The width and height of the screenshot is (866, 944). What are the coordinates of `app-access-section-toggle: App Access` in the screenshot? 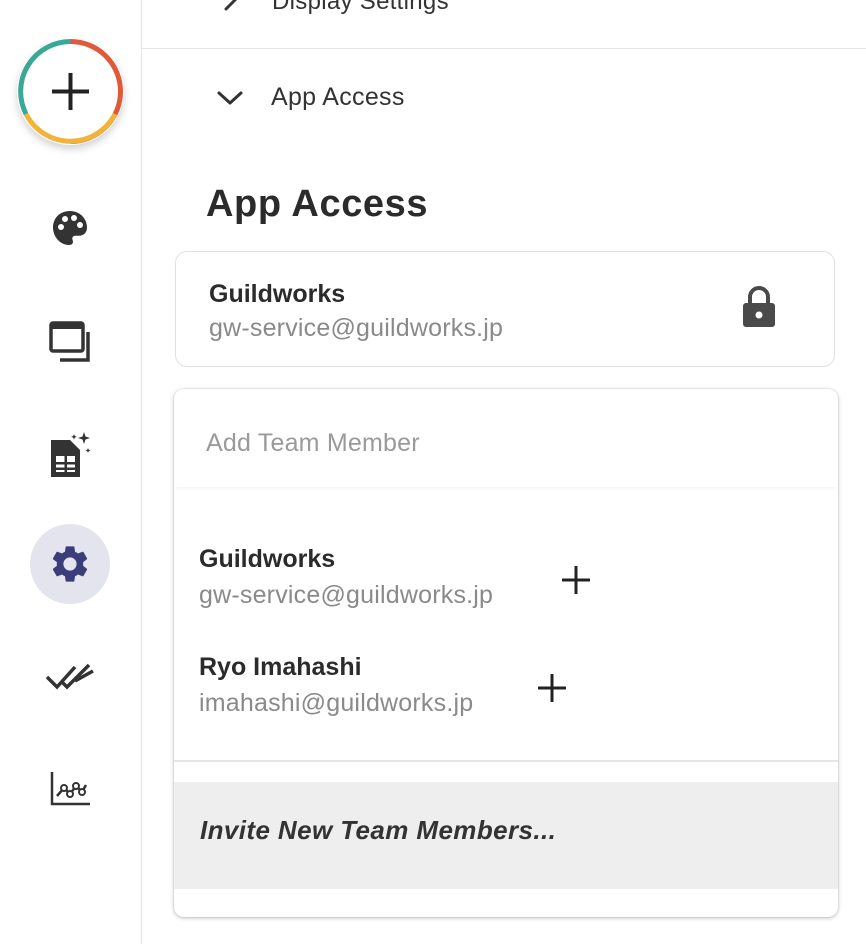 It's located at (310, 97).